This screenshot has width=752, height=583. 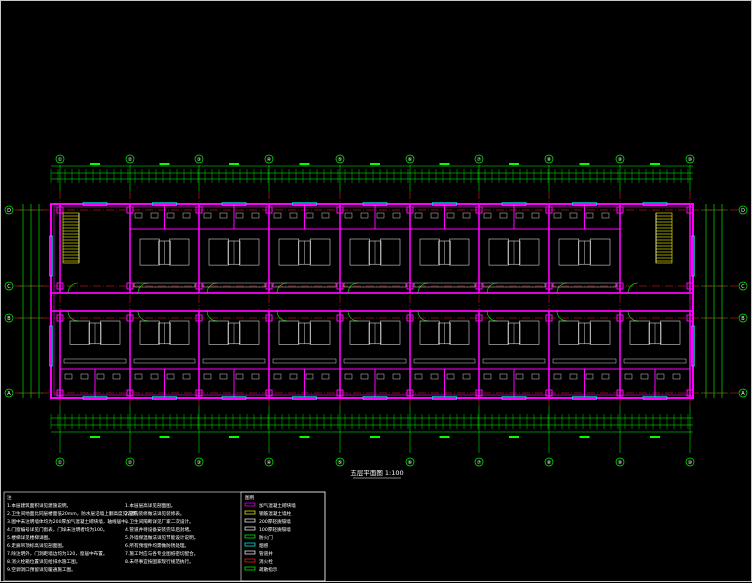 I want to click on axis-bubble-label: A, so click(x=743, y=394).